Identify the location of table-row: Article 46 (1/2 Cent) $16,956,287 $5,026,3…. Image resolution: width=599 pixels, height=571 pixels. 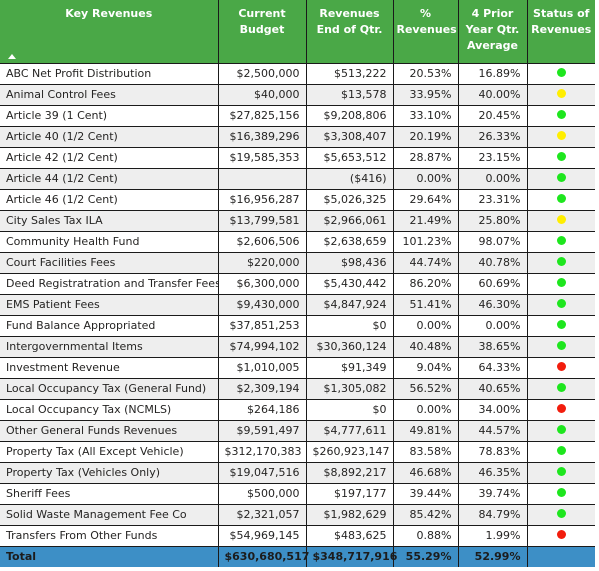
(297, 200).